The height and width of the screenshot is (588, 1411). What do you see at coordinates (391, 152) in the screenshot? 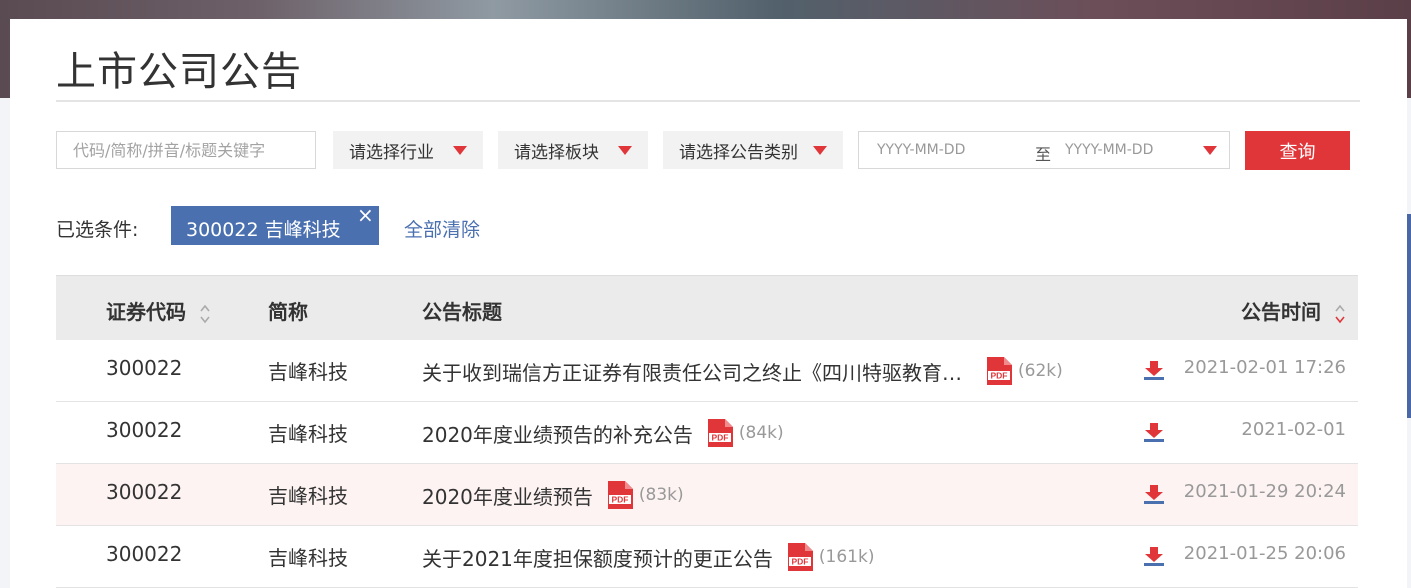
I see `industry-select-label: 请选择行业` at bounding box center [391, 152].